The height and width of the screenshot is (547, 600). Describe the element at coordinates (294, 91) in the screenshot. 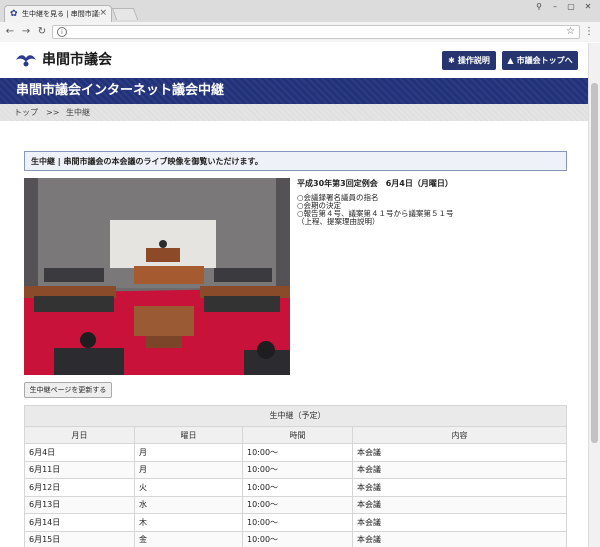

I see `title-banner: 串間市議会インターネット議会中継` at that location.